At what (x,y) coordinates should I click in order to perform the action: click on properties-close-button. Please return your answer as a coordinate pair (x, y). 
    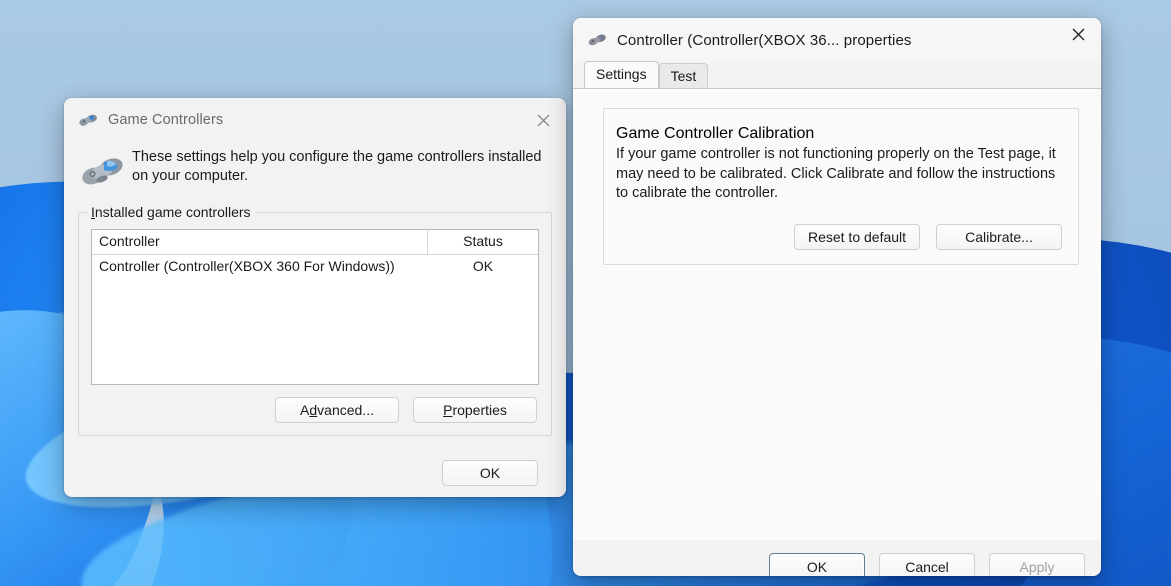
    Looking at the image, I should click on (1078, 34).